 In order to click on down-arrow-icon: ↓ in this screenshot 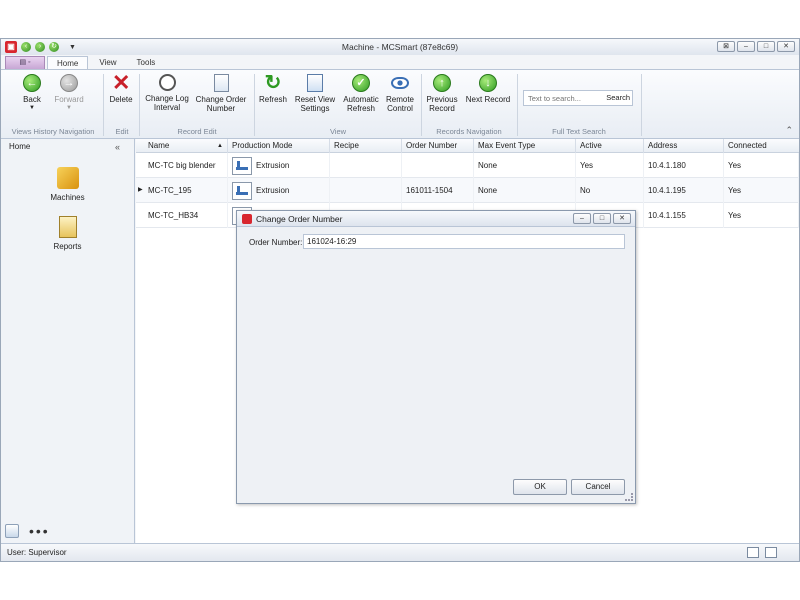, I will do `click(488, 83)`.